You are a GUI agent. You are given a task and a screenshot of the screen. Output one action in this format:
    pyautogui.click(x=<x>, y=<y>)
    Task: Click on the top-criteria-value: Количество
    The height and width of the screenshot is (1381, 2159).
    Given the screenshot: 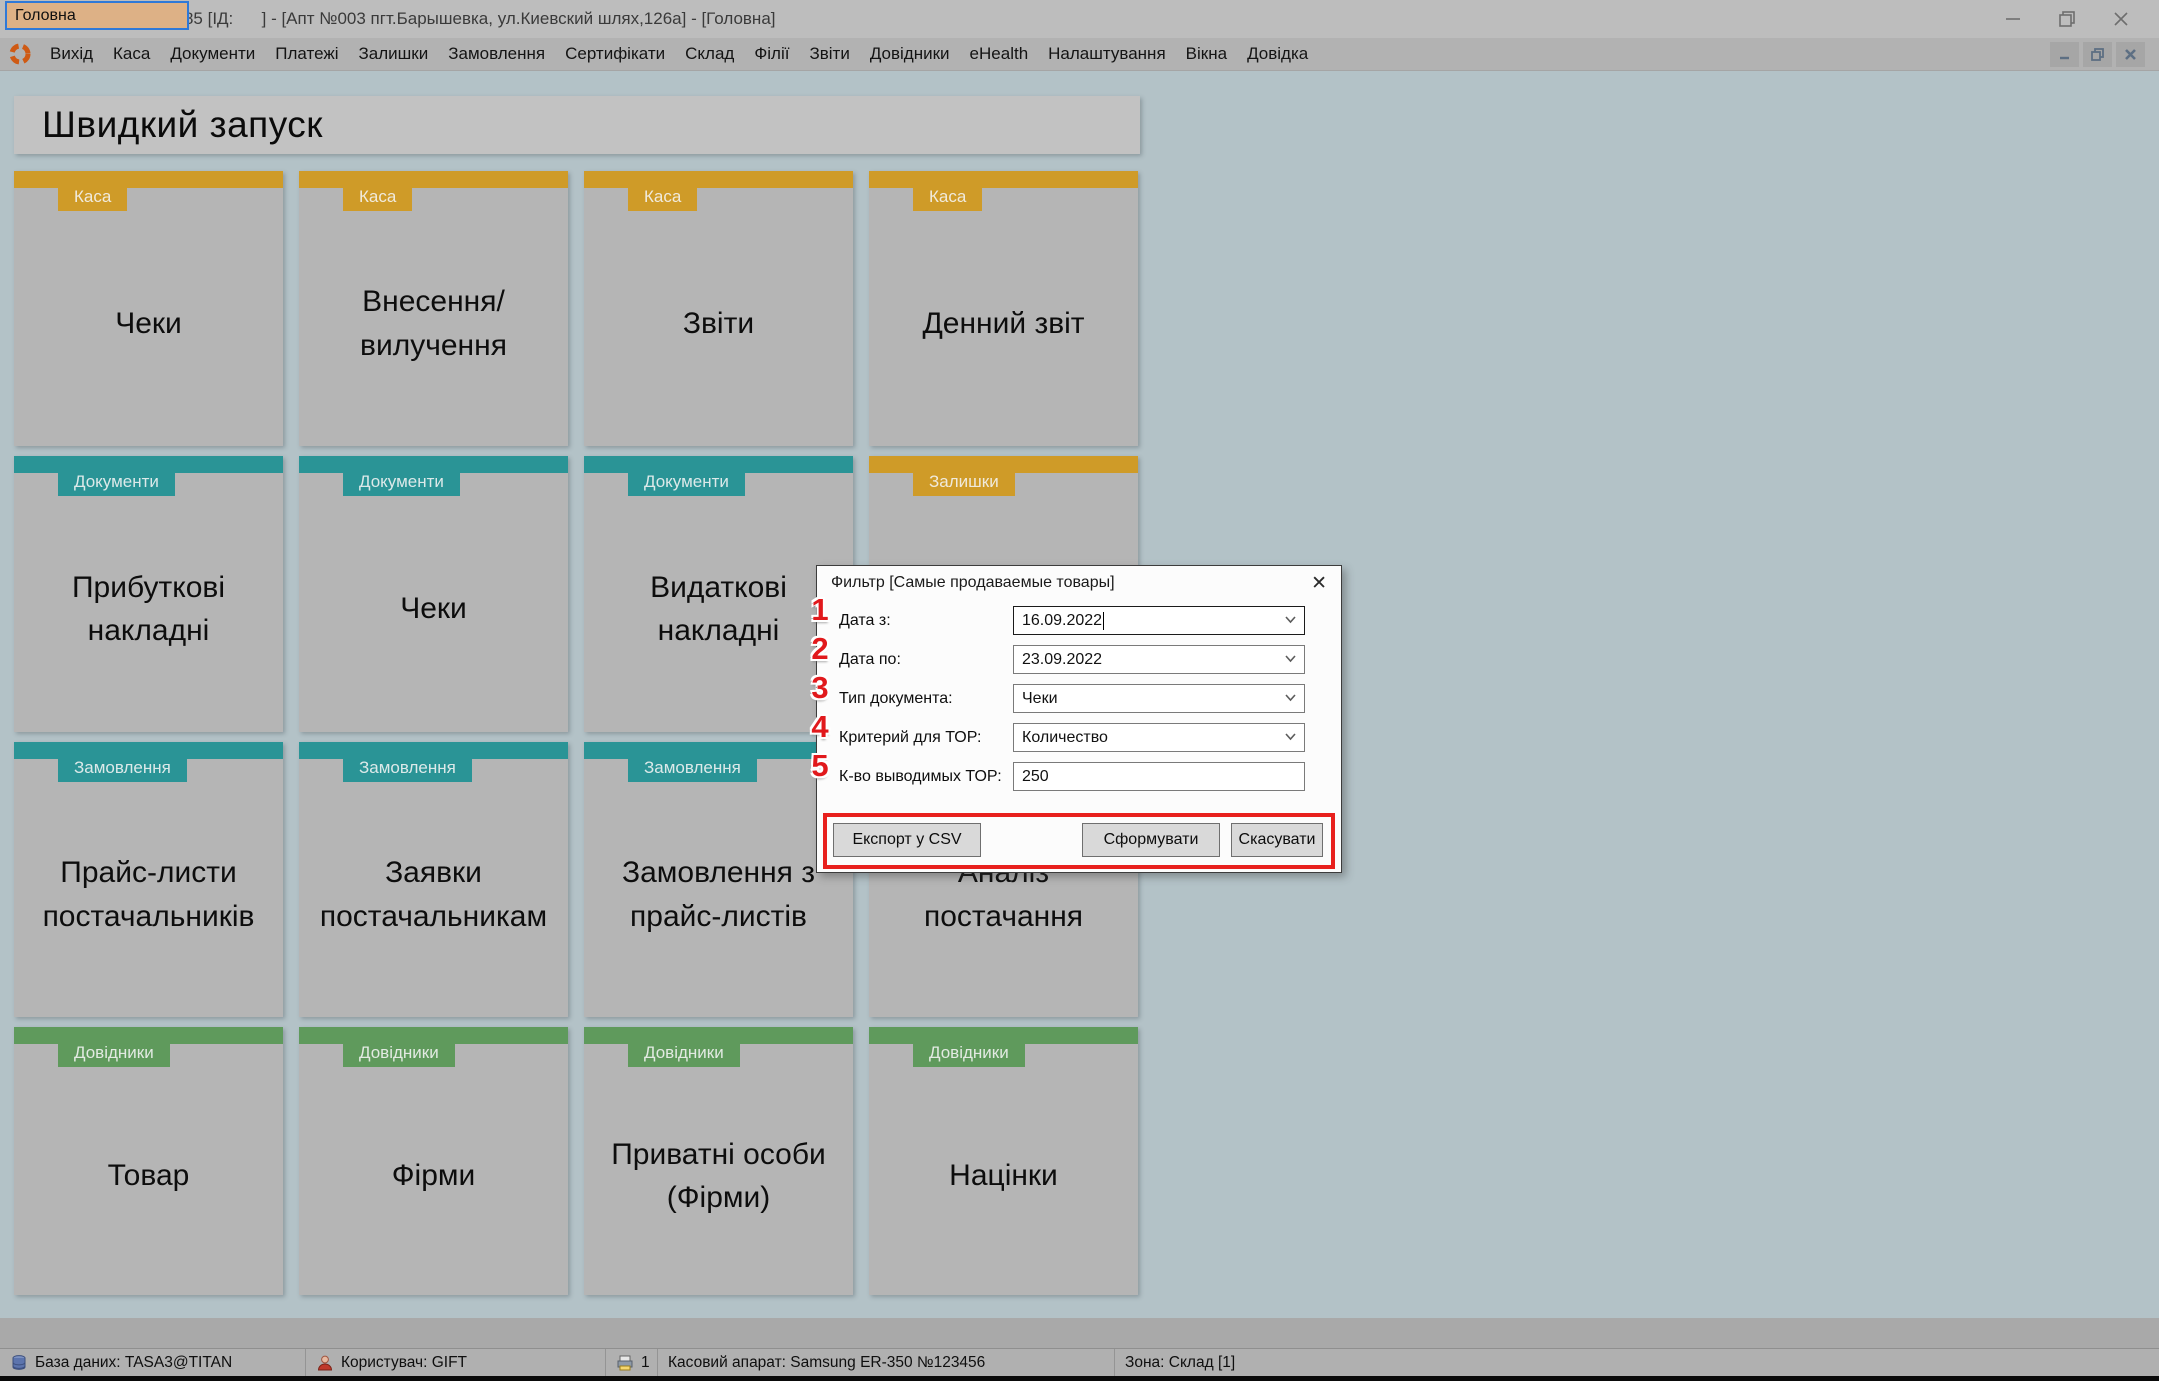 What is the action you would take?
    pyautogui.click(x=1065, y=737)
    